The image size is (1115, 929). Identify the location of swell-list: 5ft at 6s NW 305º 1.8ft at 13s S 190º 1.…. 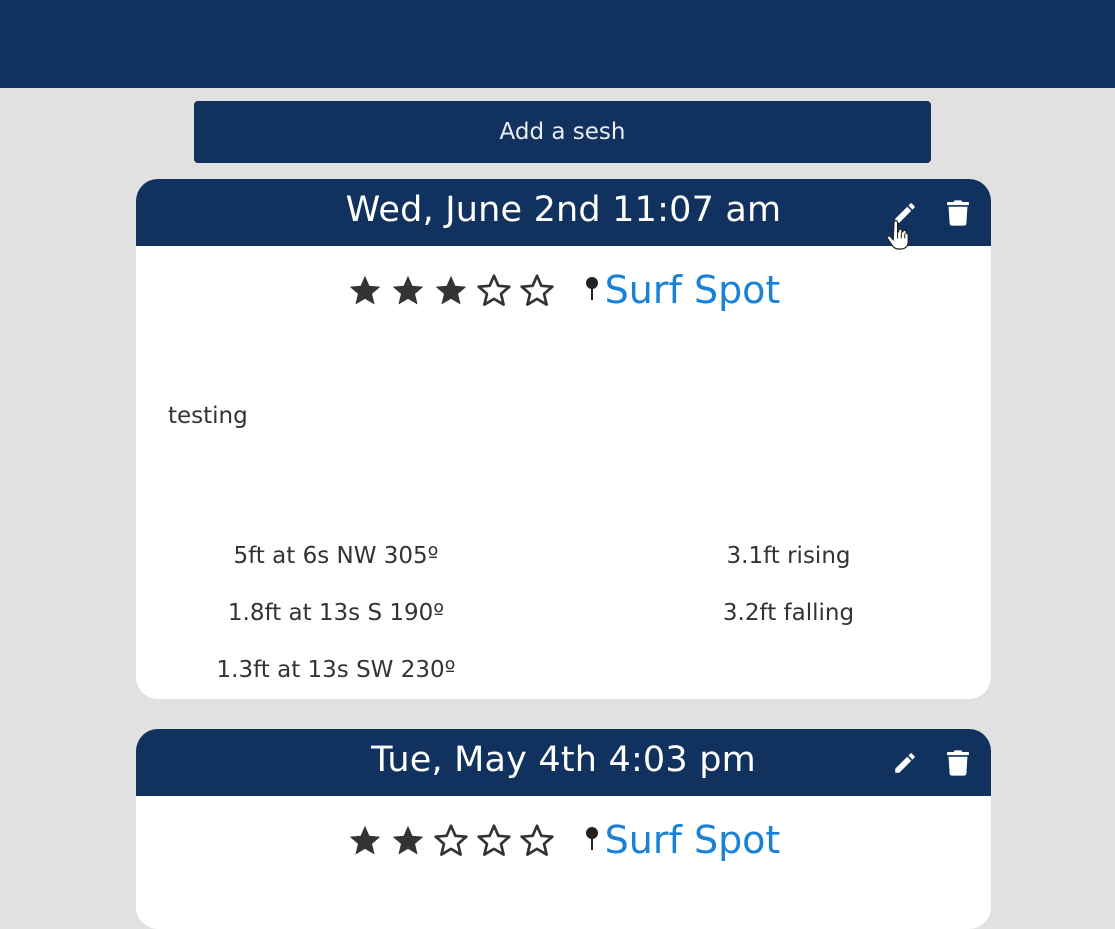
(336, 618).